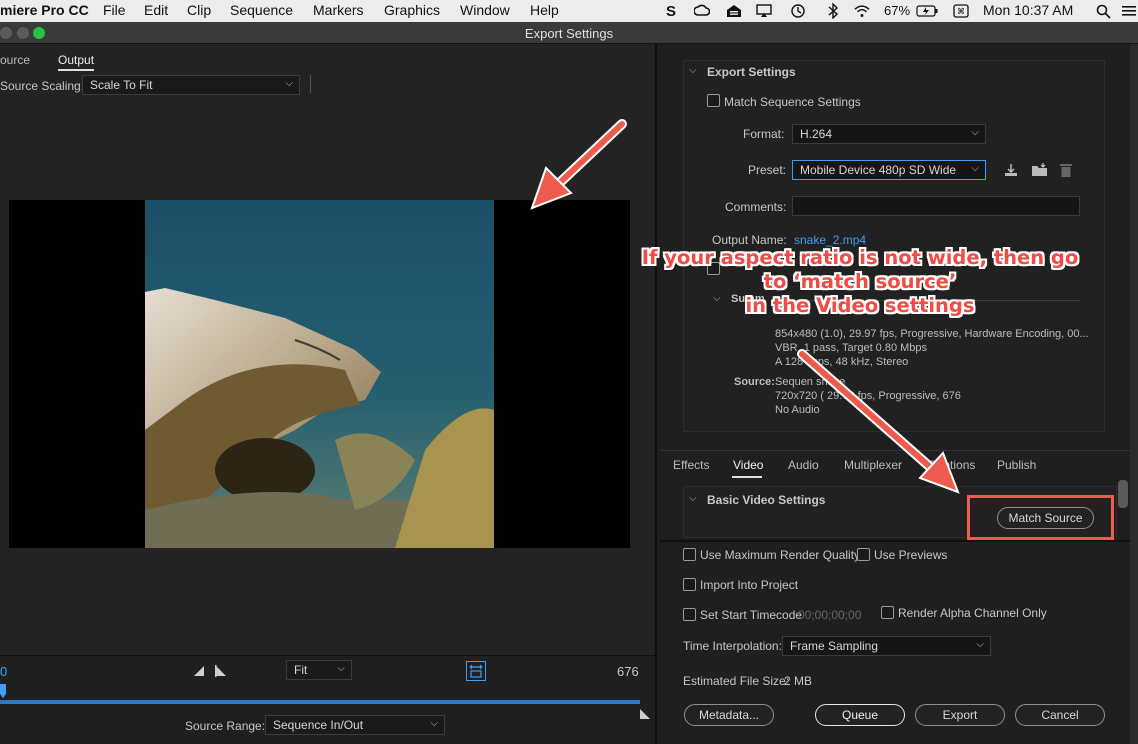 The height and width of the screenshot is (744, 1138). I want to click on preset-value: Mobile Device 480p SD Wide, so click(878, 170).